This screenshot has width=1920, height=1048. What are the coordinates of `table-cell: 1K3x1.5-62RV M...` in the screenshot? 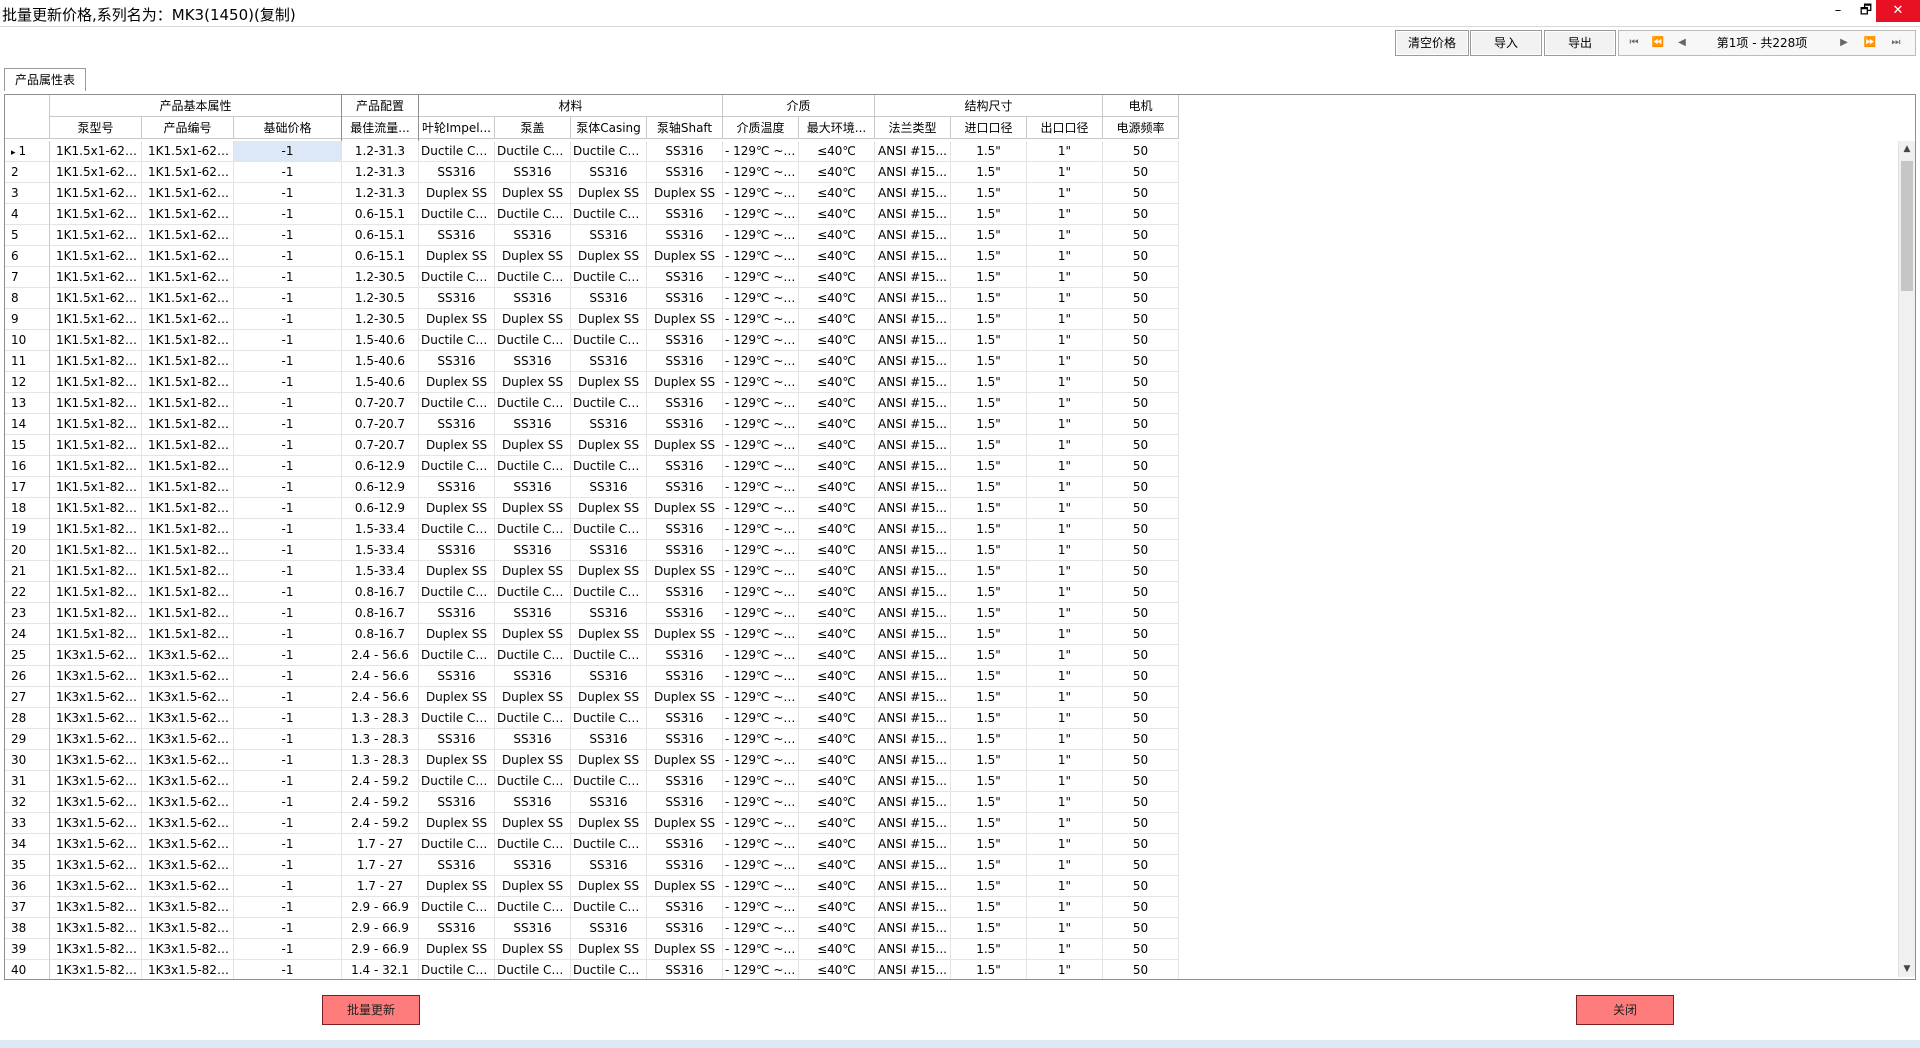 It's located at (96, 844).